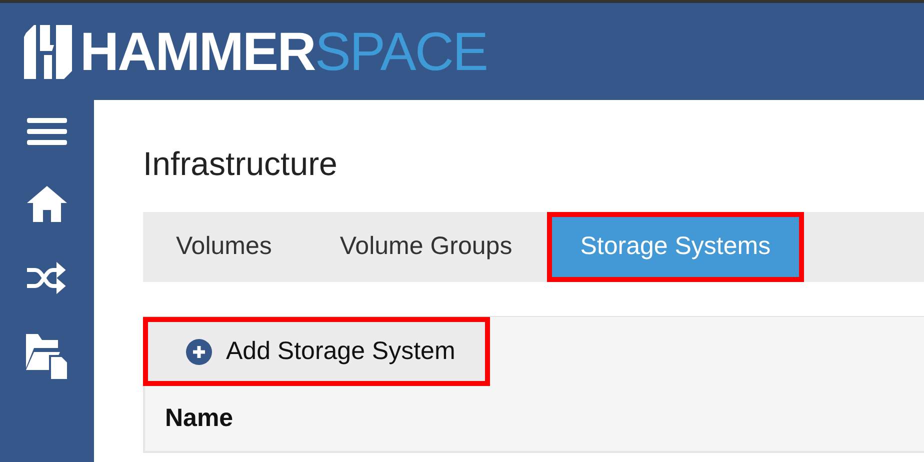 The image size is (924, 462). What do you see at coordinates (47, 204) in the screenshot?
I see `home-icon` at bounding box center [47, 204].